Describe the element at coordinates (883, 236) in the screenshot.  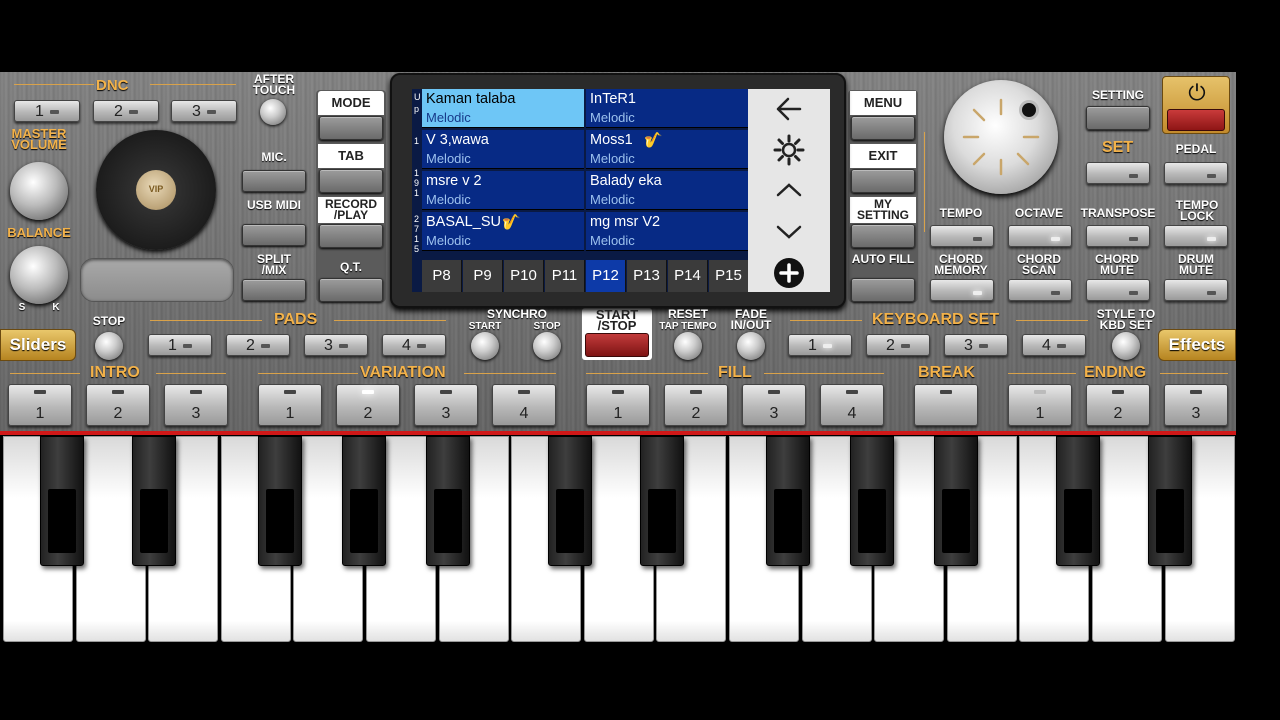
I see `my-setting-button` at that location.